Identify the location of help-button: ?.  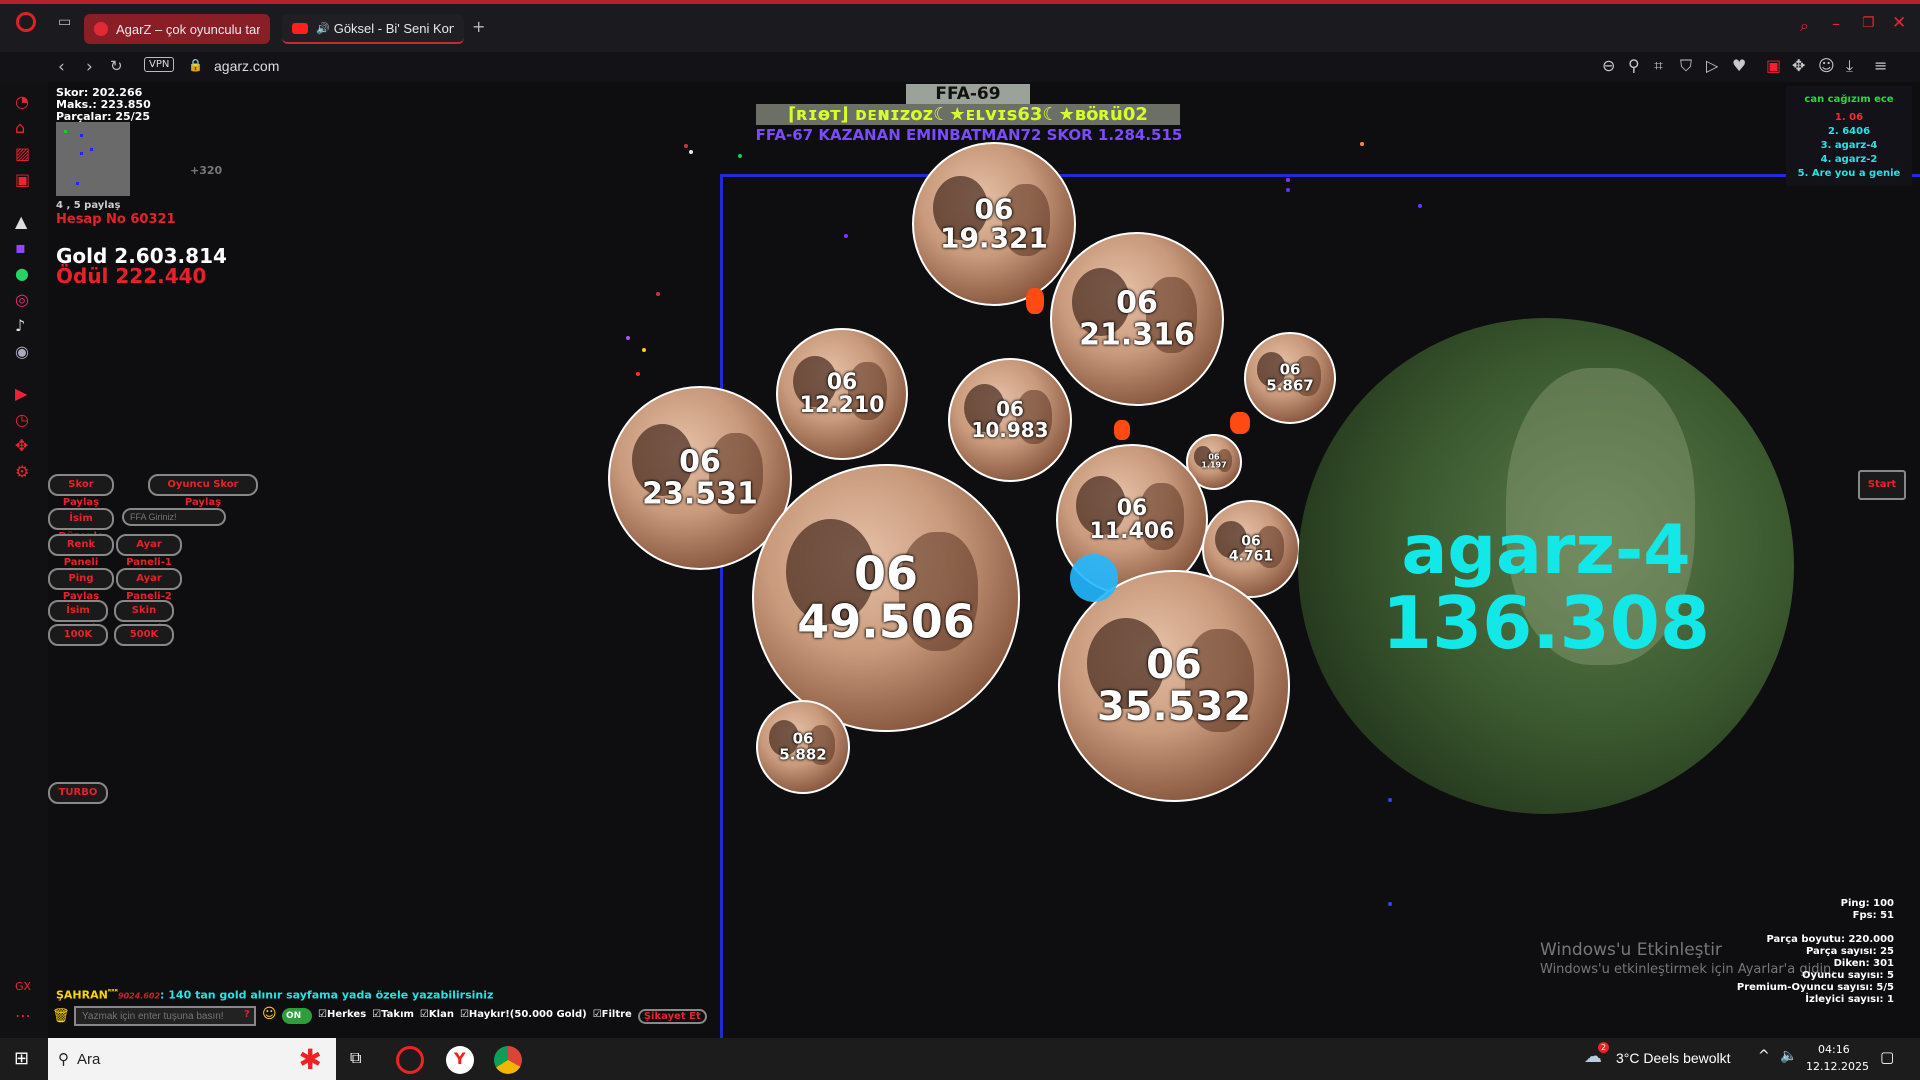
(247, 1014).